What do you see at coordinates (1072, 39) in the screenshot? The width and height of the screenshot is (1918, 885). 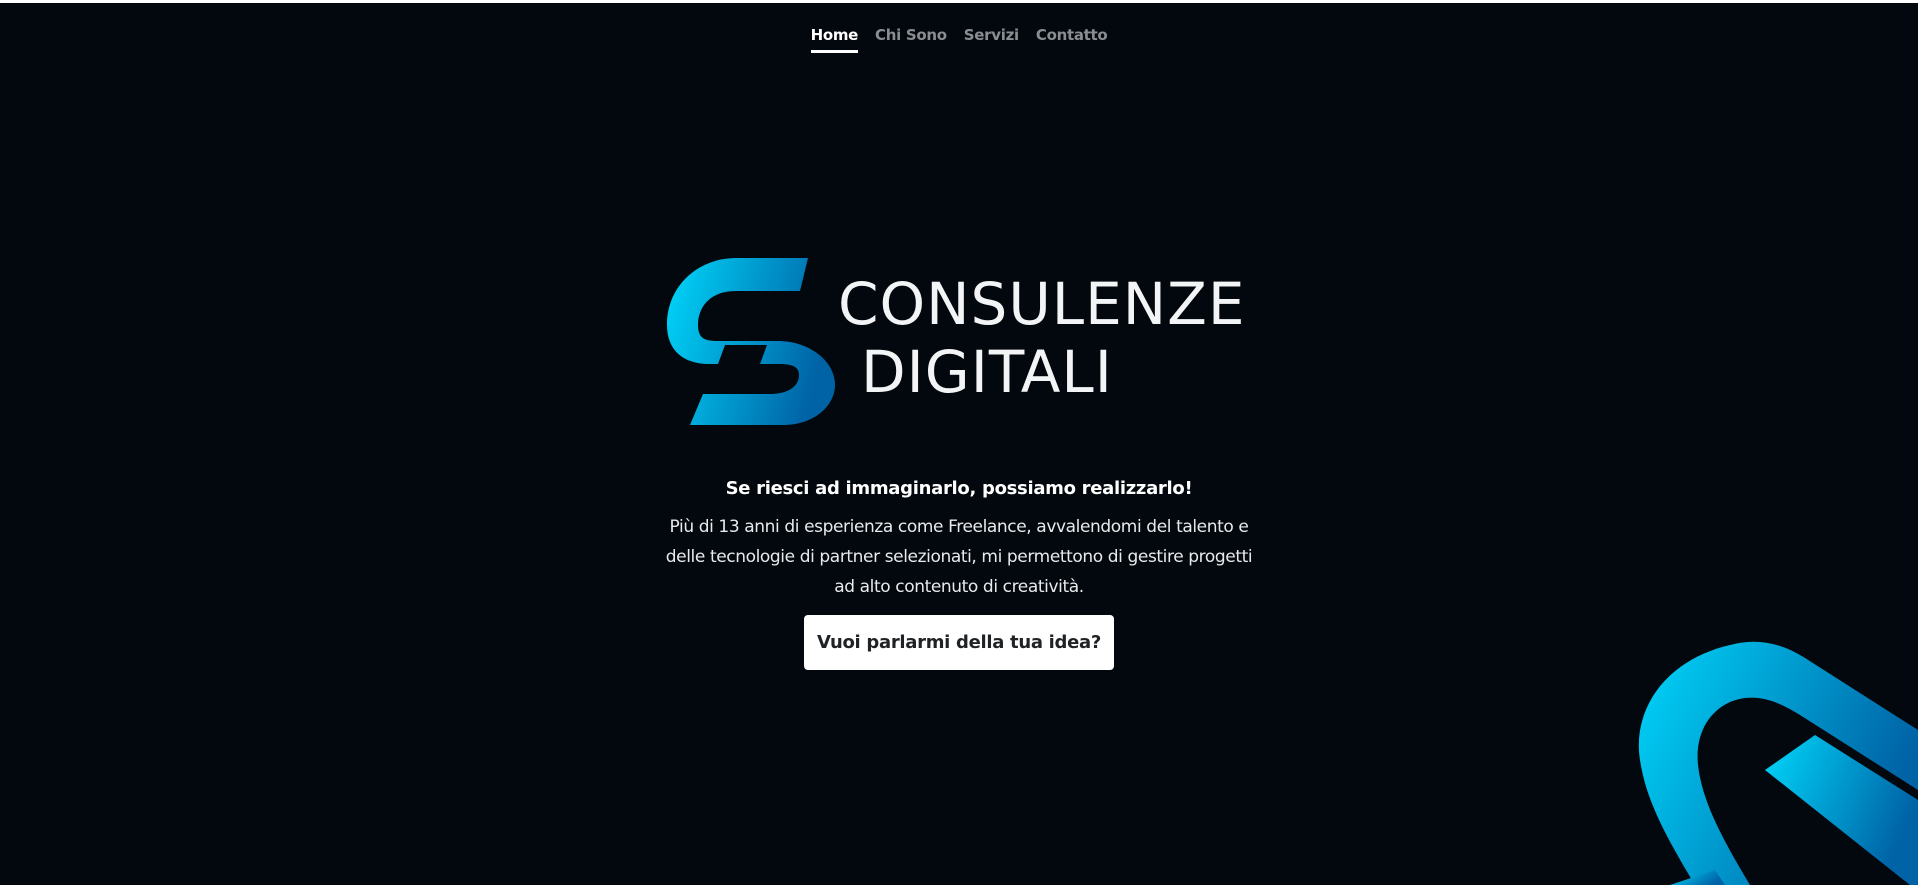 I see `nav-link-contatto: Contatto` at bounding box center [1072, 39].